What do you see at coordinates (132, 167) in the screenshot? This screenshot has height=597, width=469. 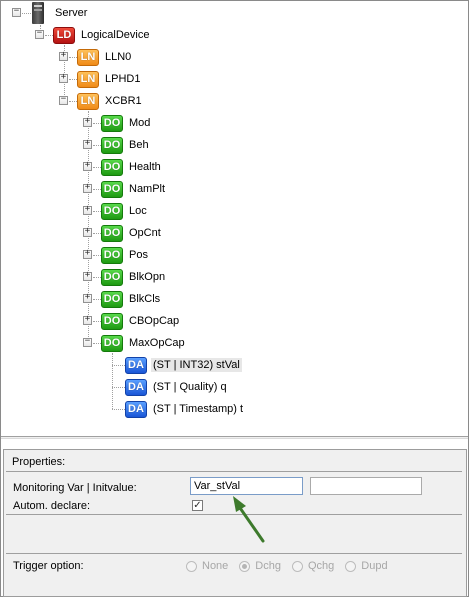 I see `tree-node-health: DO Health` at bounding box center [132, 167].